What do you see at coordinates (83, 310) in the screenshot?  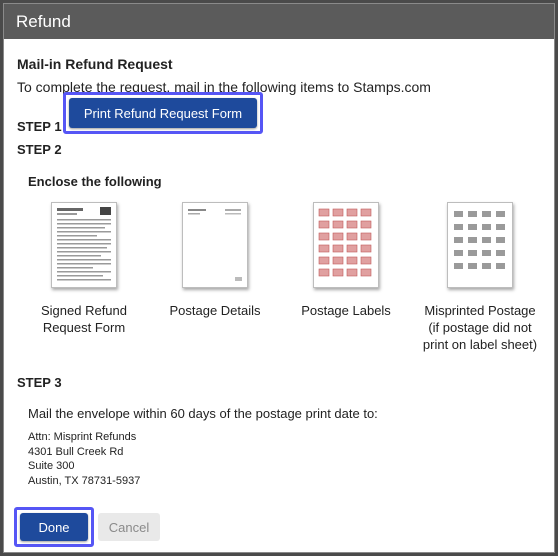 I see `item-label-line1: Signed Refund` at bounding box center [83, 310].